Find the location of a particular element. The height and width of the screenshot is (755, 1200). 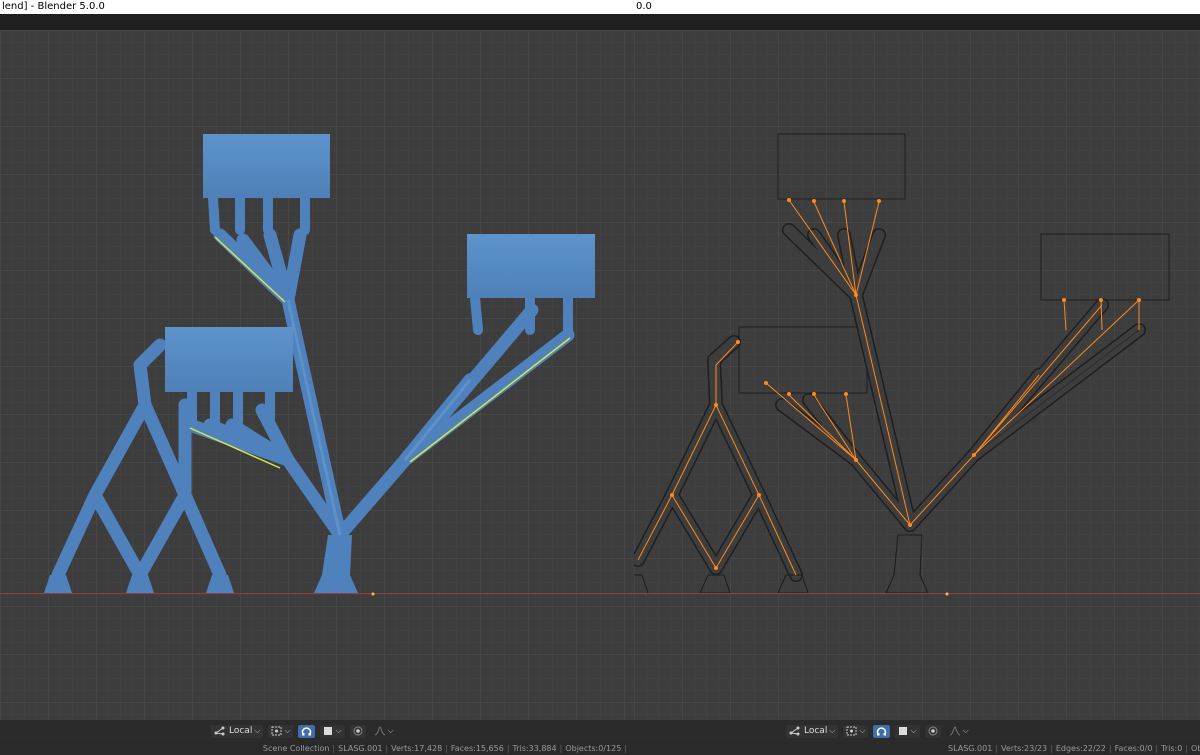

status-collection: Scene Collection is located at coordinates (296, 748).